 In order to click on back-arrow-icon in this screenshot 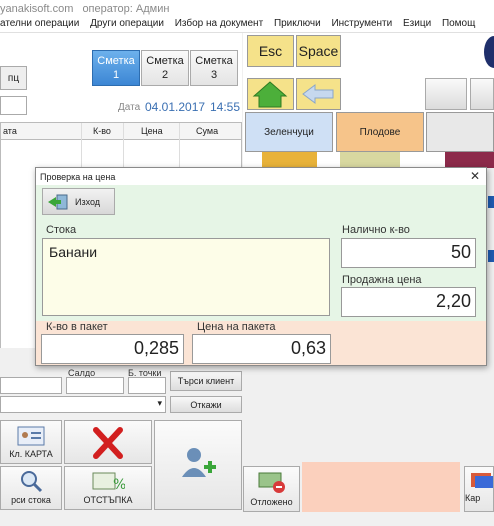, I will do `click(318, 94)`.